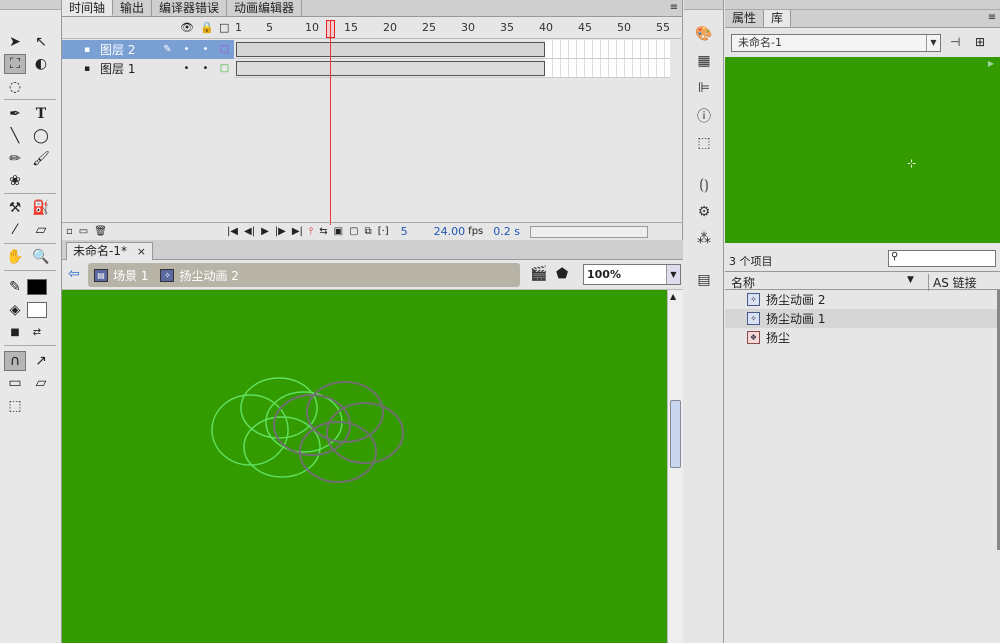  Describe the element at coordinates (704, 212) in the screenshot. I see `components-panel-icon: ⚙` at that location.